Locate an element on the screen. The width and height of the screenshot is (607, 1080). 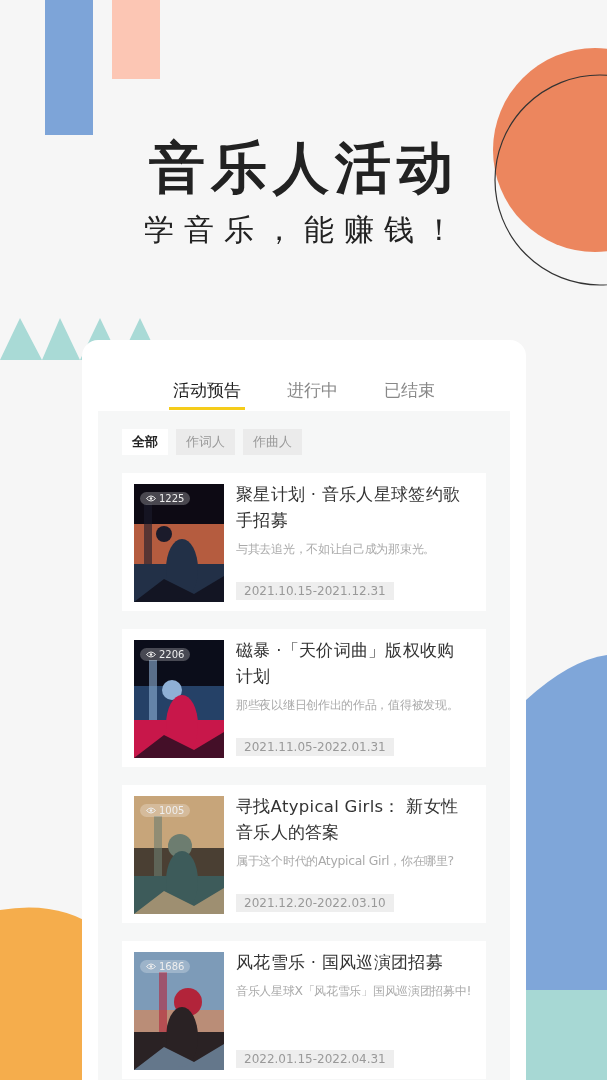
event-card: 1225 聚星计划 · 音乐人星球签约歌手招募 与其去追光，不如让自己成为那束光。 2021.10.15-2021.12.31 is located at coordinates (304, 542).